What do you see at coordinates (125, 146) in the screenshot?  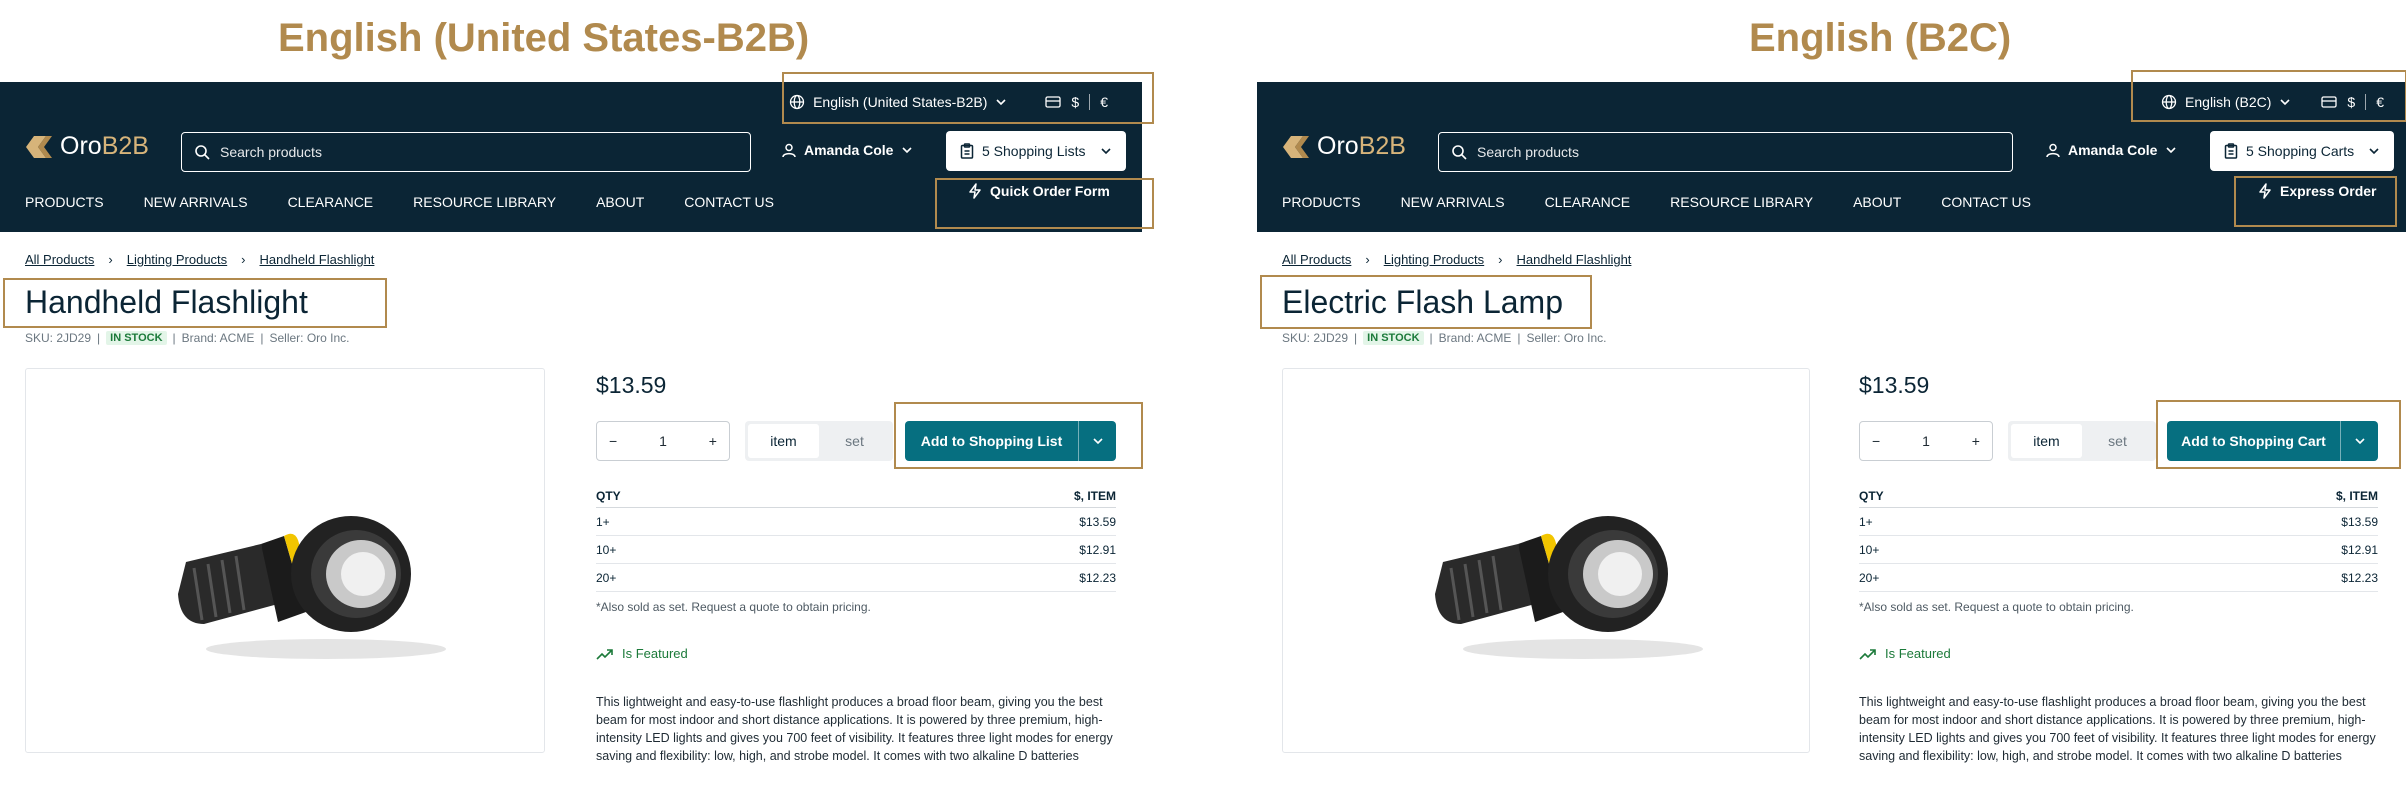 I see `logo-b2b: B2B` at bounding box center [125, 146].